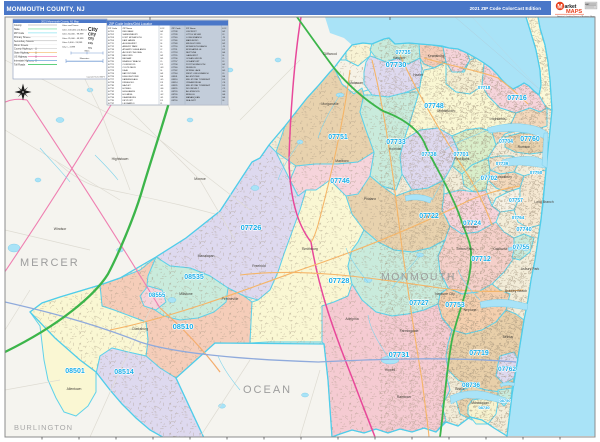  I want to click on svg-text: Matawan, so click(356, 83).